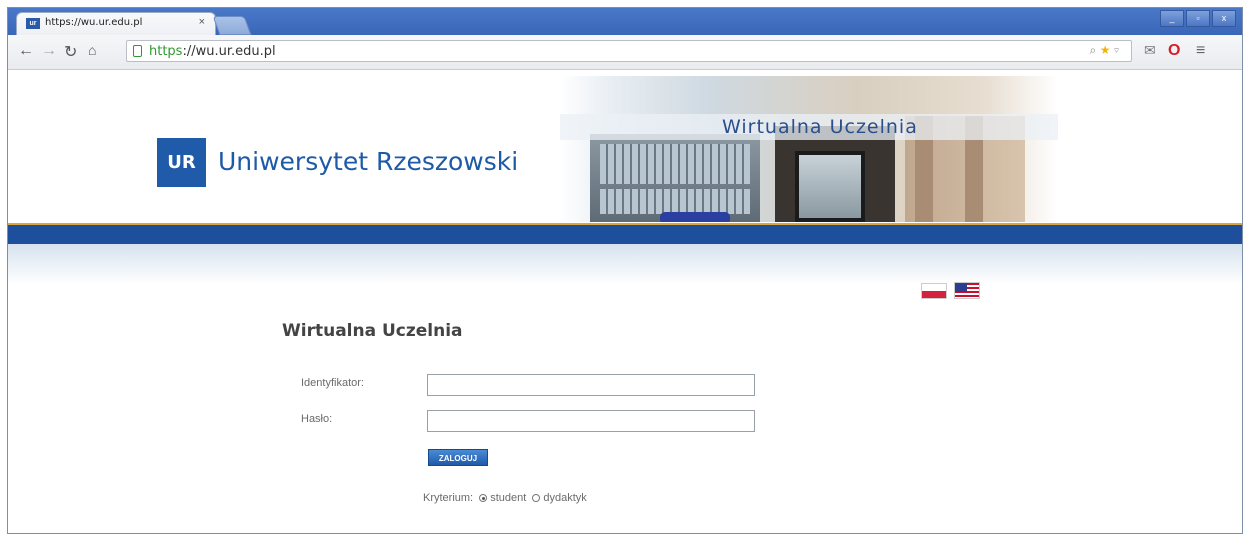 The width and height of the screenshot is (1245, 536). Describe the element at coordinates (1200, 51) in the screenshot. I see `menu-icon: ≡` at that location.